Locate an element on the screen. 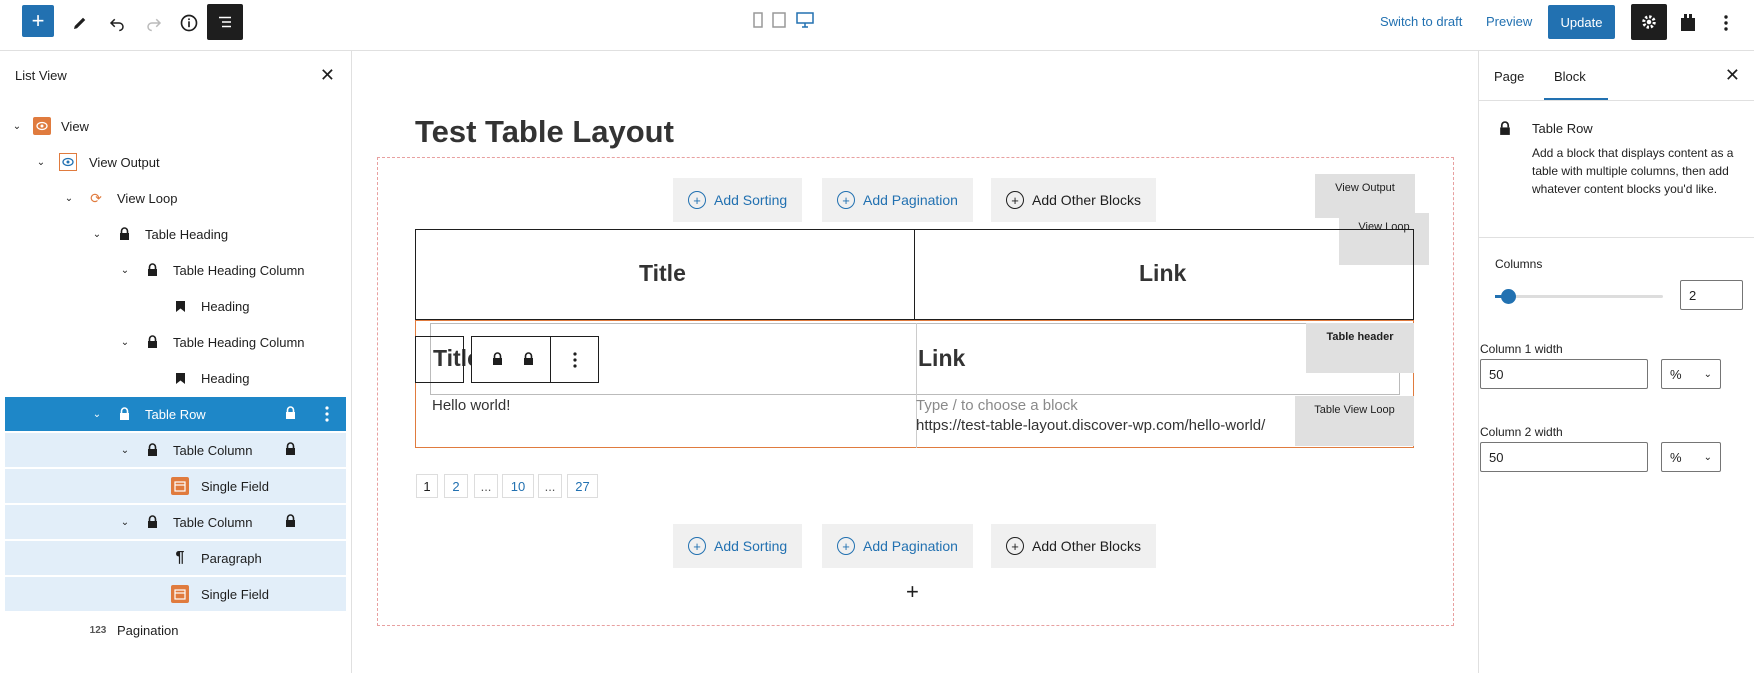 The width and height of the screenshot is (1754, 673). add-block-button: + is located at coordinates (38, 21).